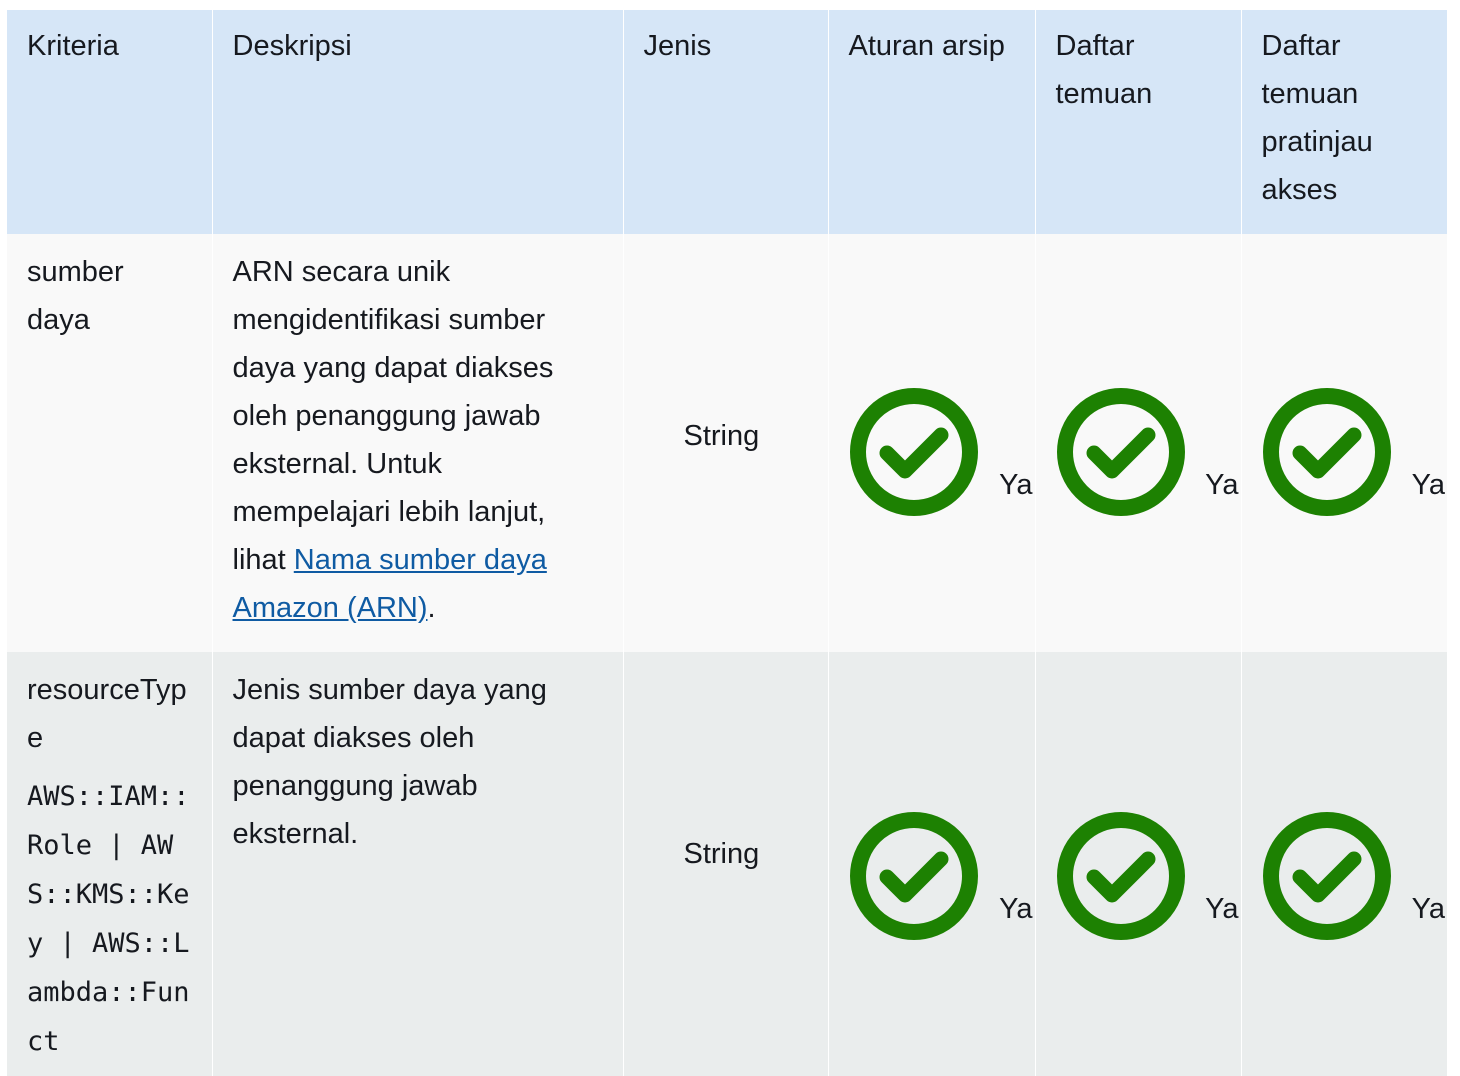  I want to click on header-type: Jenis, so click(726, 122).